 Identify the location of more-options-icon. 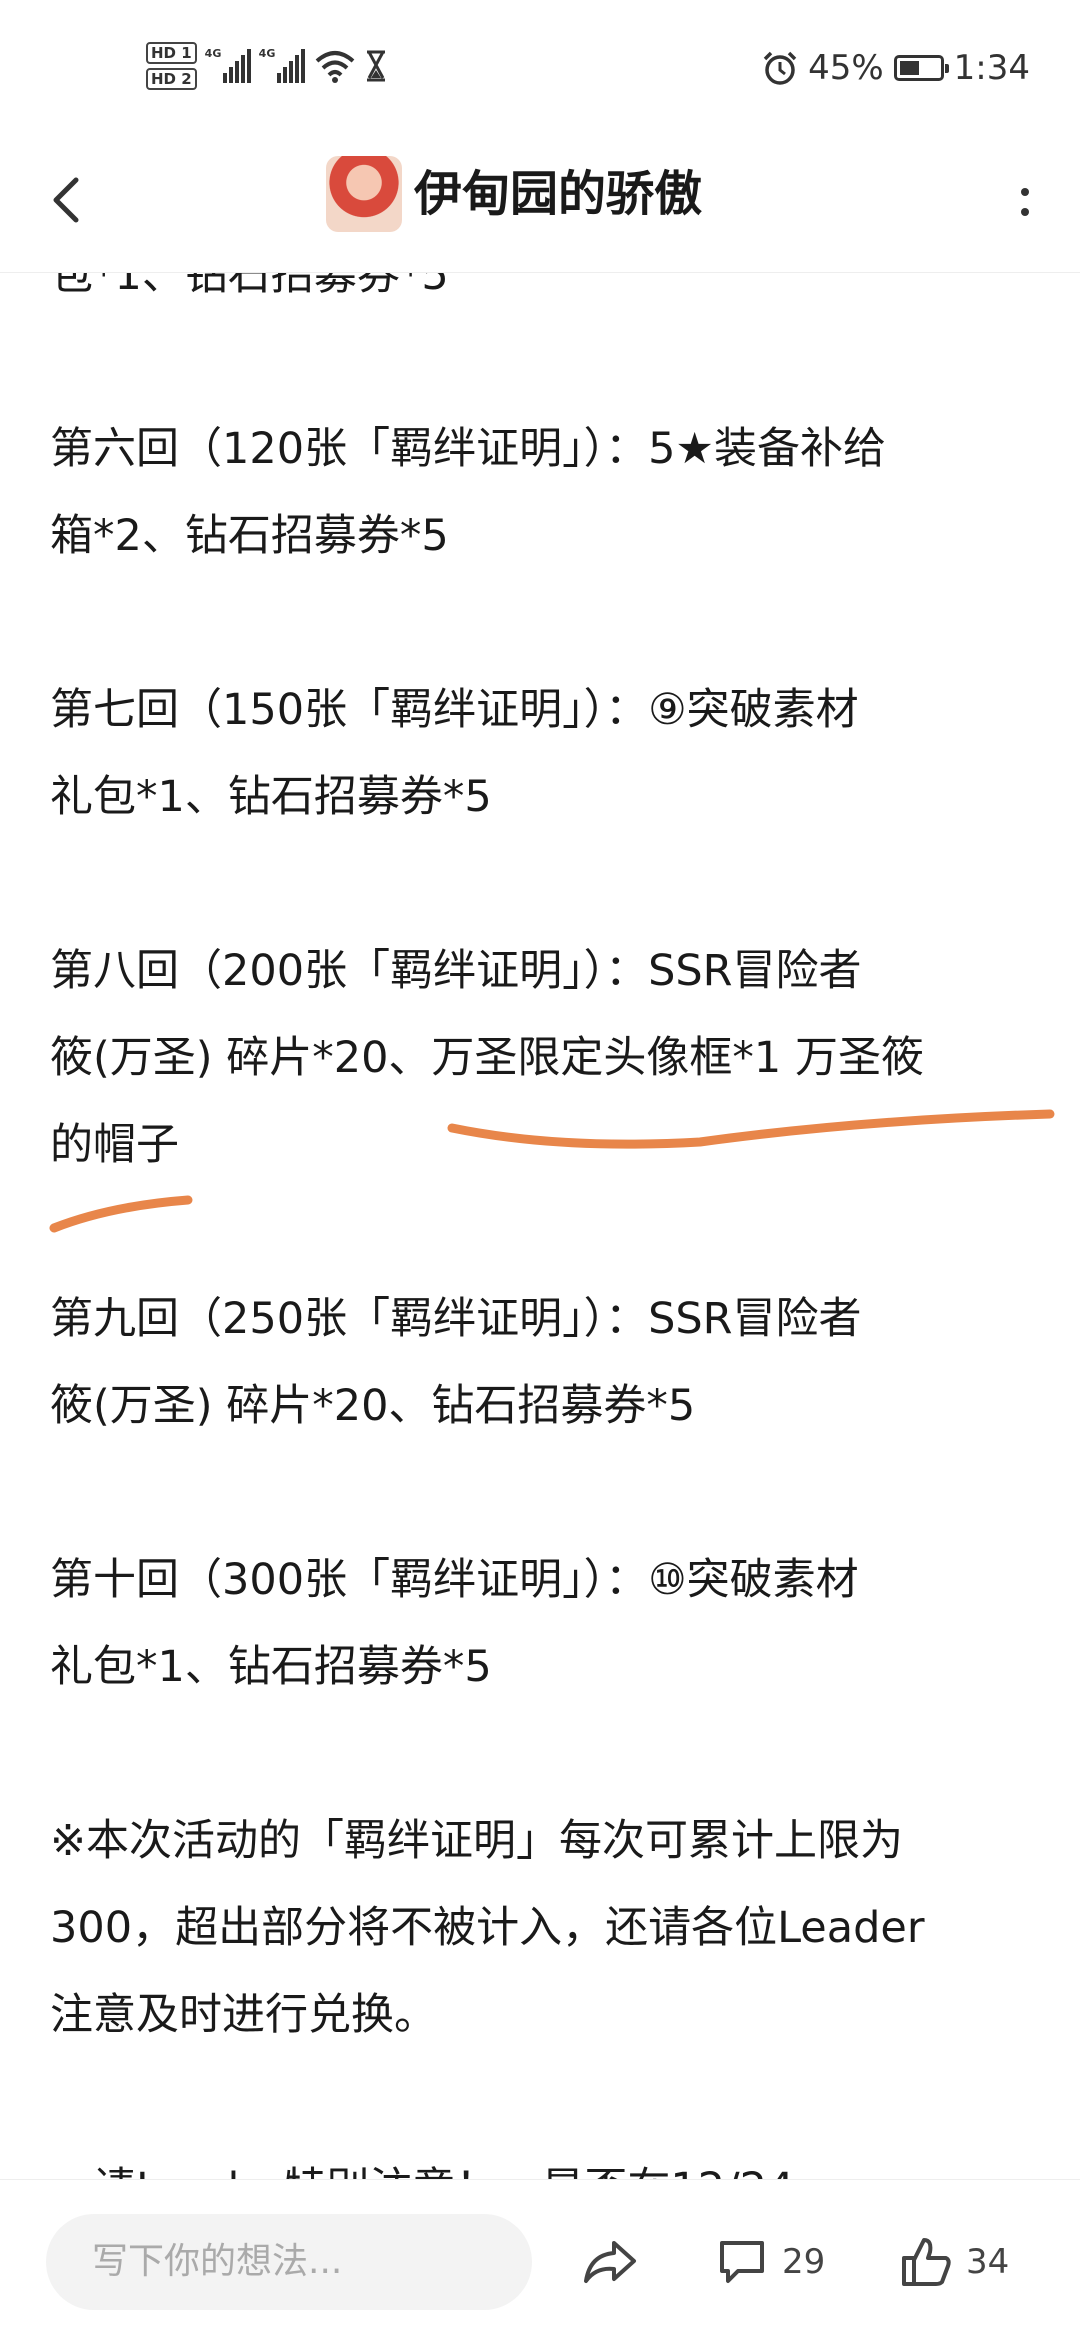
(1025, 202).